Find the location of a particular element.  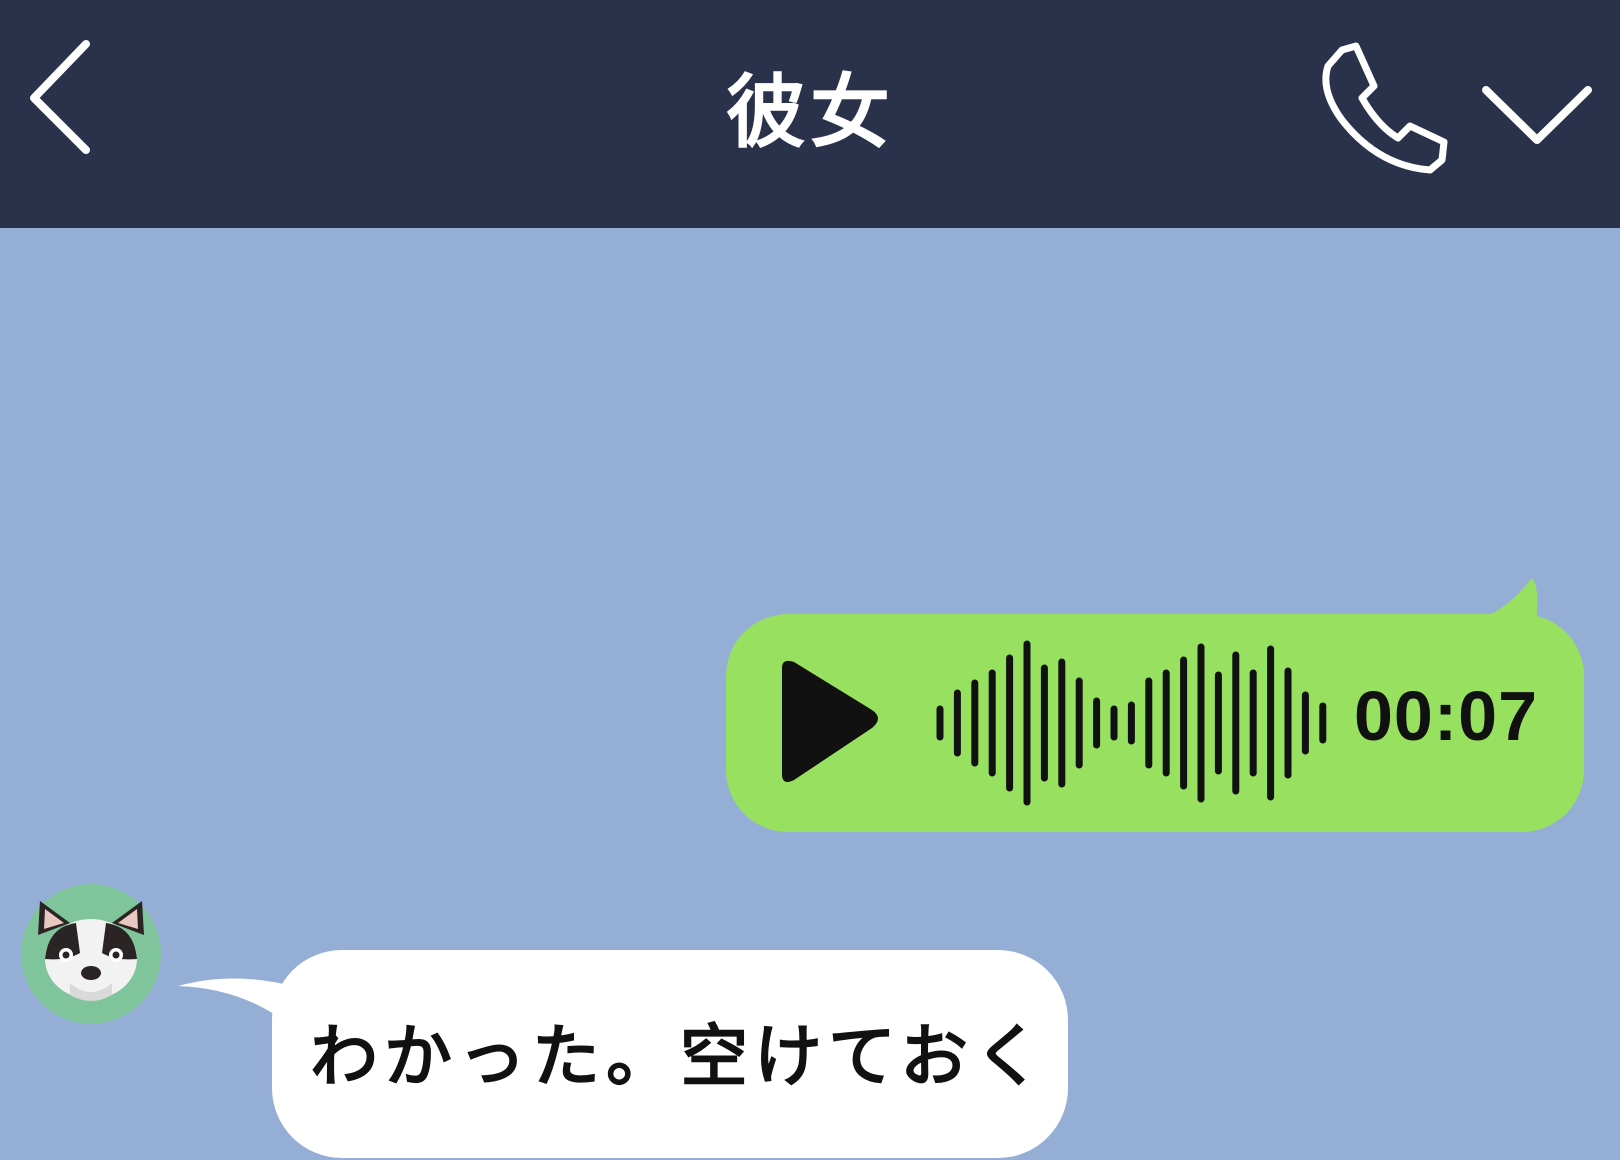

play-icon is located at coordinates (830, 721).